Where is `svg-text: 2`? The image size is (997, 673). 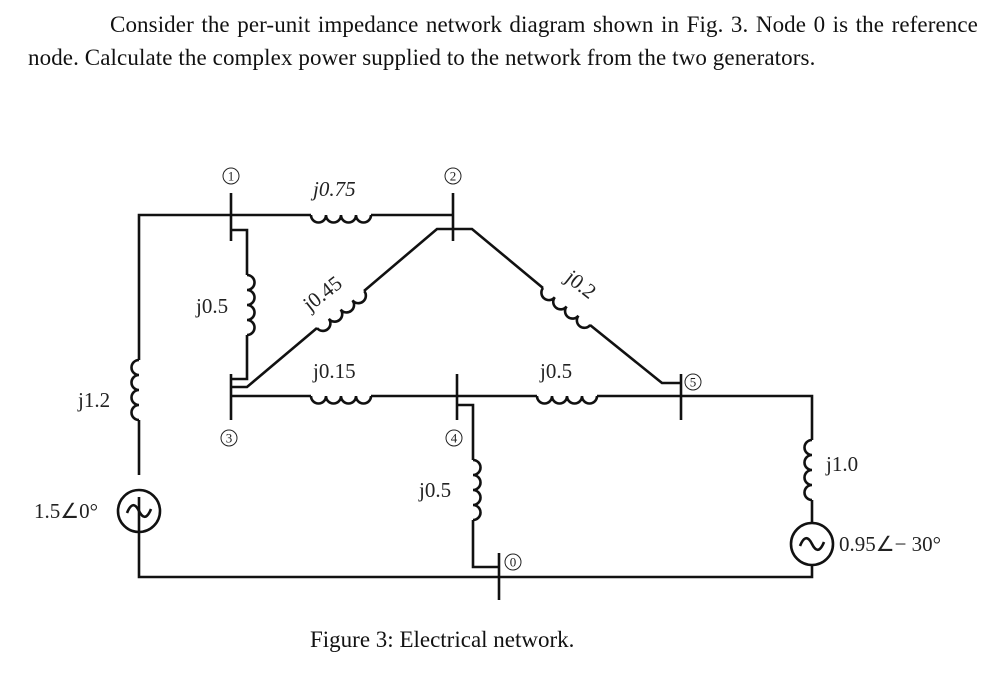
svg-text: 2 is located at coordinates (453, 176).